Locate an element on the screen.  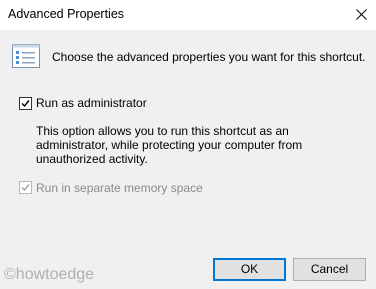
properties-list-icon is located at coordinates (26, 56).